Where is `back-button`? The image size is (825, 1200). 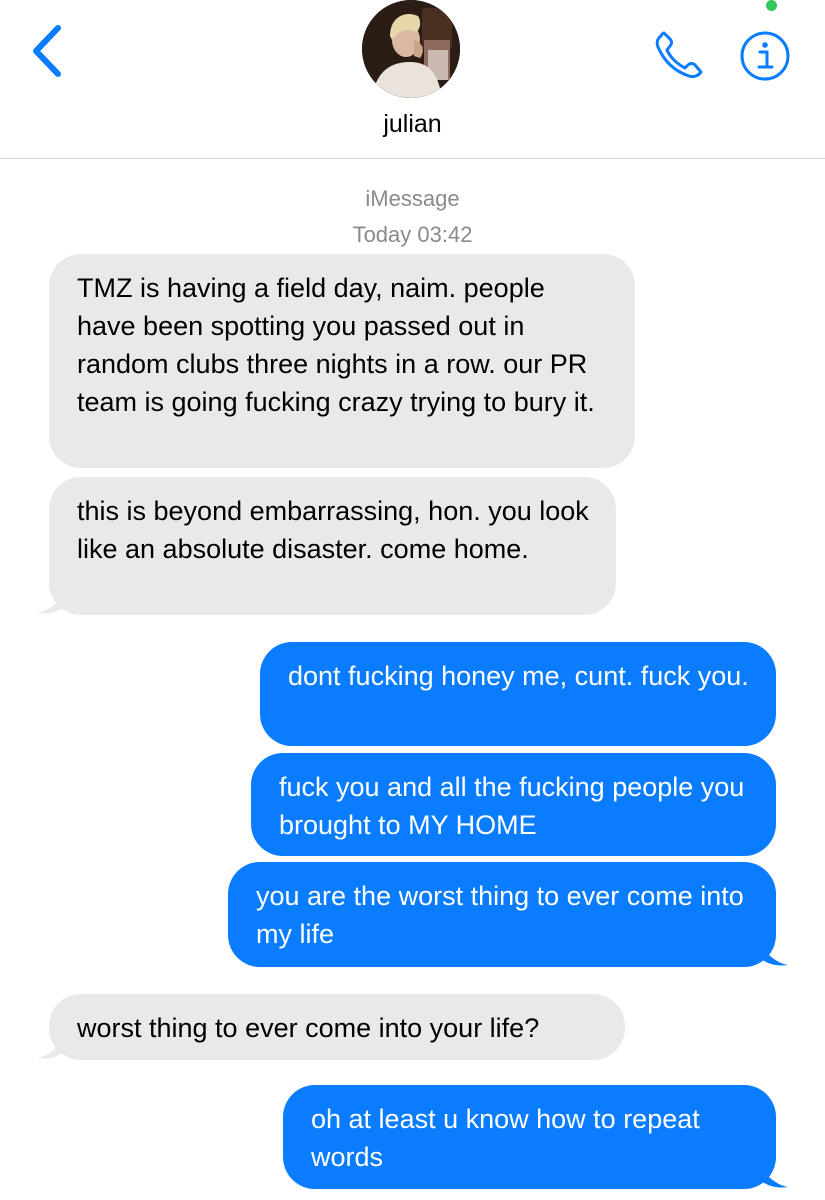
back-button is located at coordinates (48, 51).